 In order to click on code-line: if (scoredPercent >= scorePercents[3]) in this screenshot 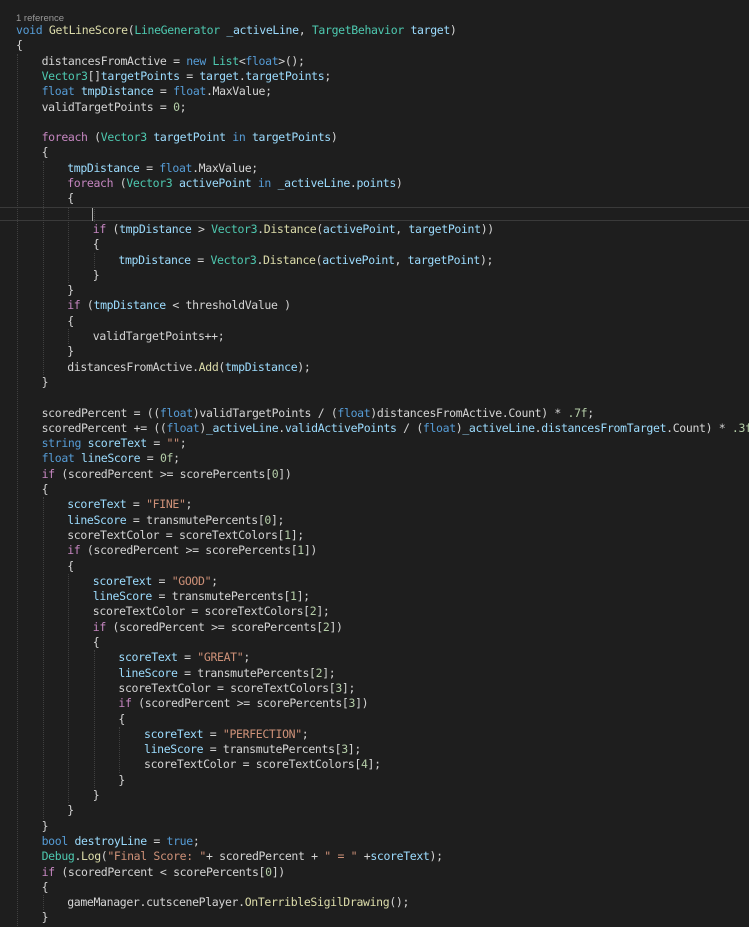, I will do `click(243, 703)`.